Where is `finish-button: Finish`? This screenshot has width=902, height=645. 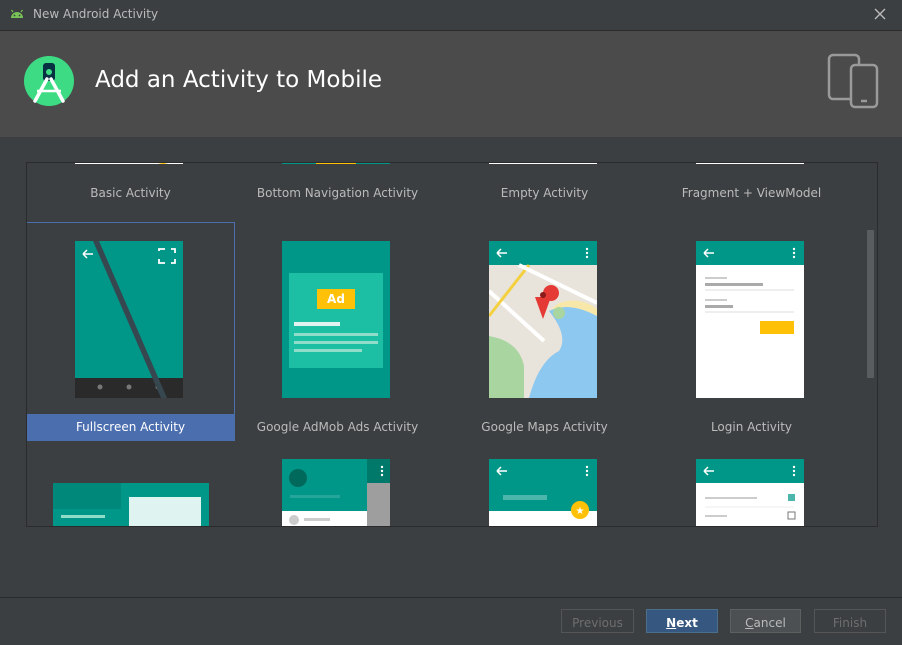 finish-button: Finish is located at coordinates (850, 621).